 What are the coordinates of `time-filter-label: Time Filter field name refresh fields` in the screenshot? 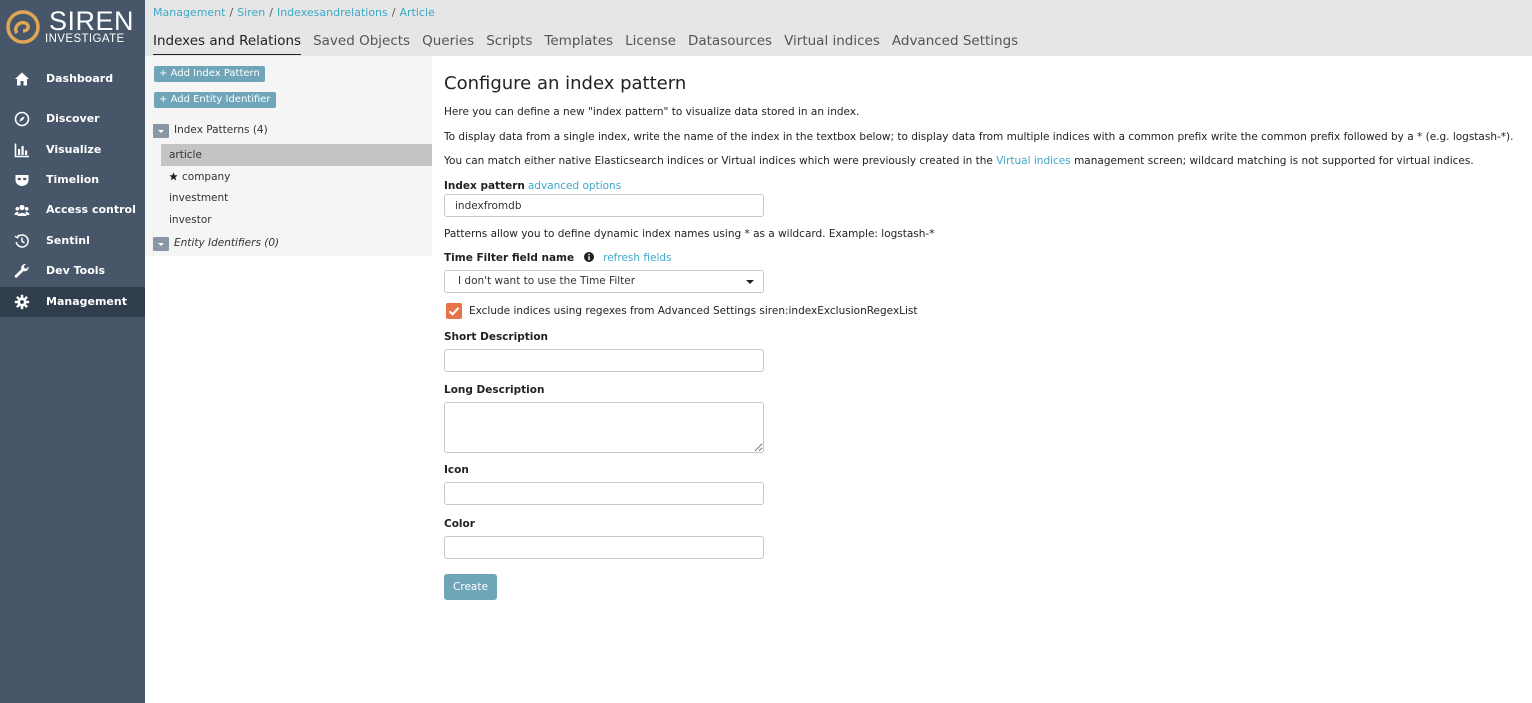 It's located at (558, 258).